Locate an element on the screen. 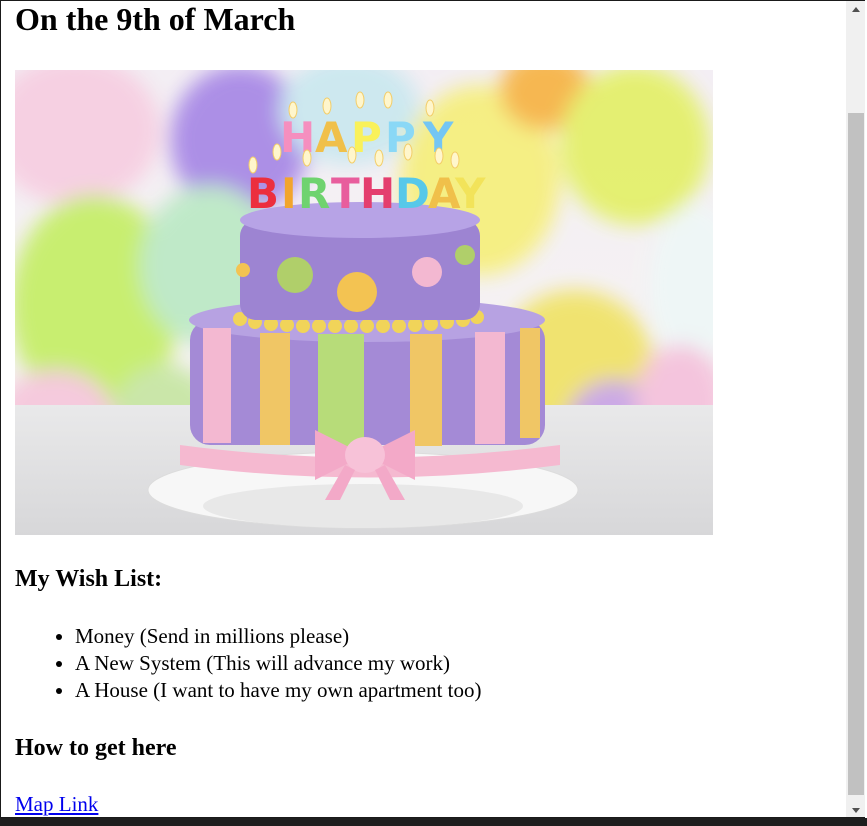  svg-text: I is located at coordinates (289, 193).